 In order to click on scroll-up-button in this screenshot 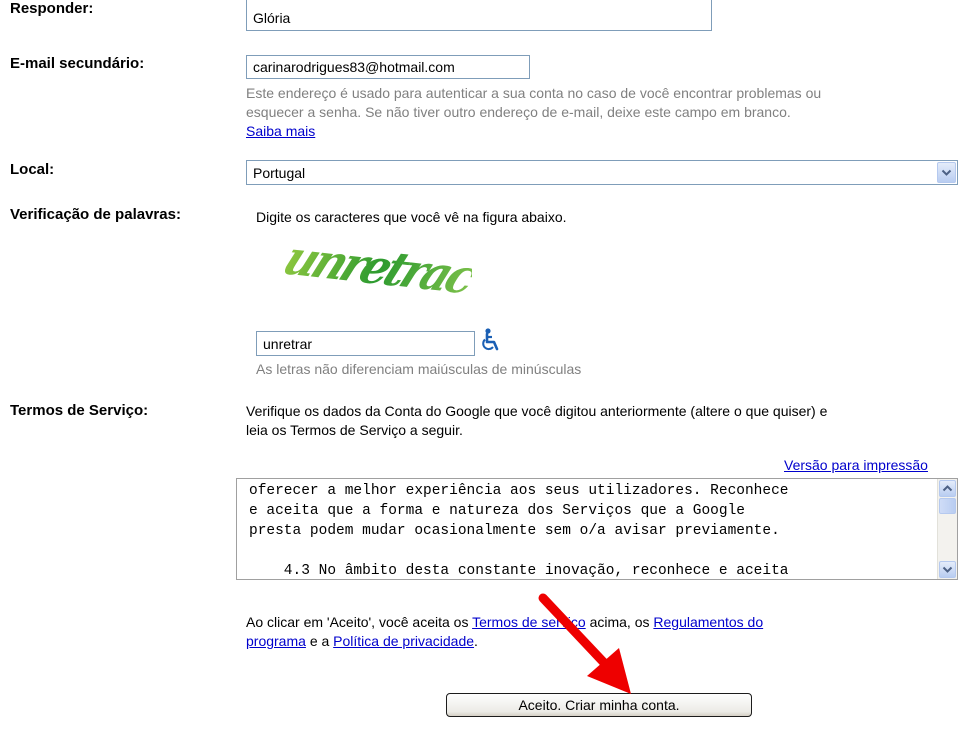, I will do `click(947, 488)`.